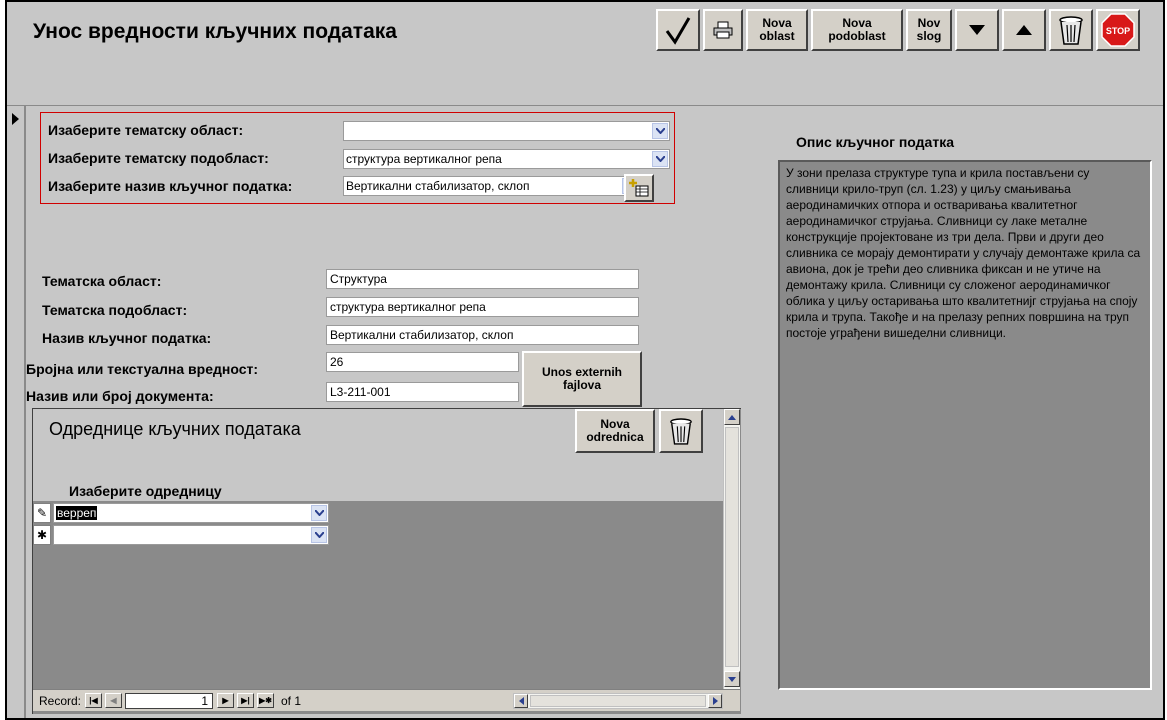 The width and height of the screenshot is (1167, 720). What do you see at coordinates (424, 159) in the screenshot?
I see `select-subarea-value: структура вертикалног репа` at bounding box center [424, 159].